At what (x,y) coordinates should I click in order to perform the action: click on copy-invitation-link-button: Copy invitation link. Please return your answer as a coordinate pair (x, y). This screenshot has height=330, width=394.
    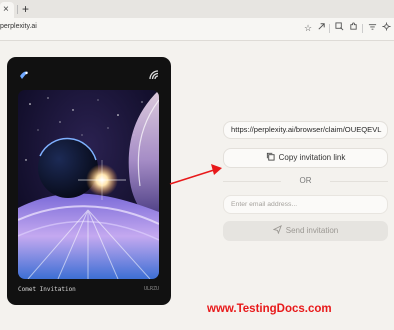
    Looking at the image, I should click on (305, 158).